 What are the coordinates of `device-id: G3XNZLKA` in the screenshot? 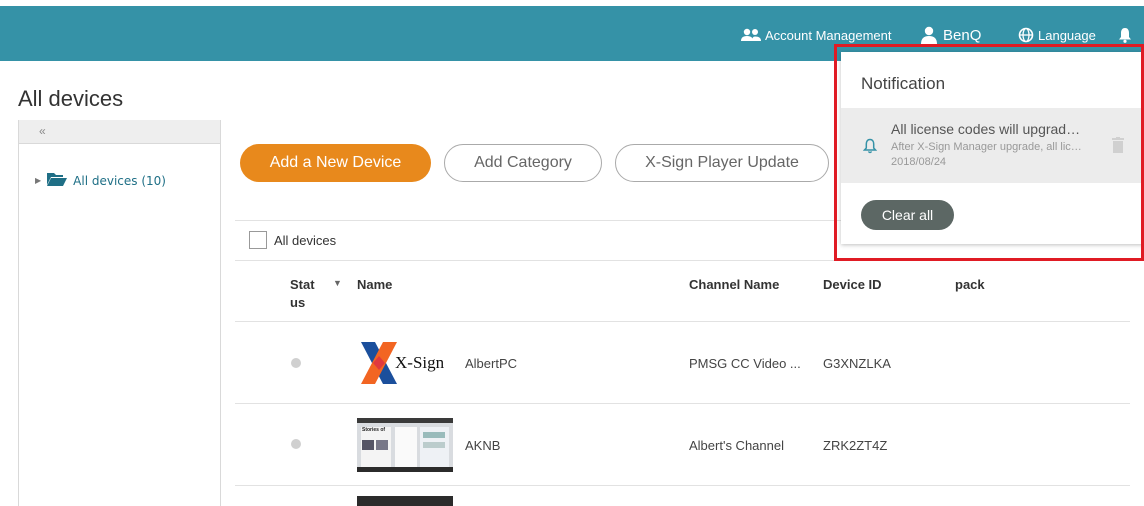 It's located at (857, 363).